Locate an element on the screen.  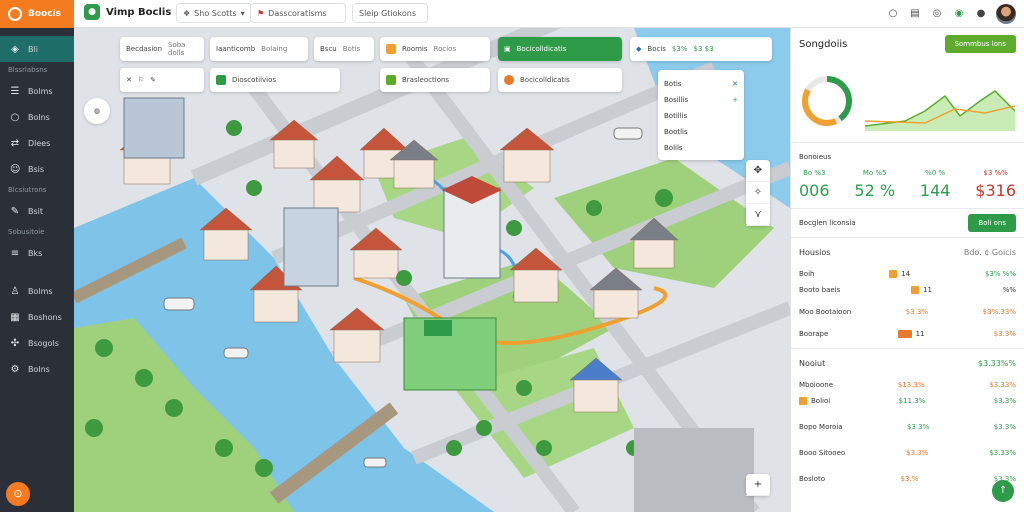
card-label: Bocis is located at coordinates (656, 49).